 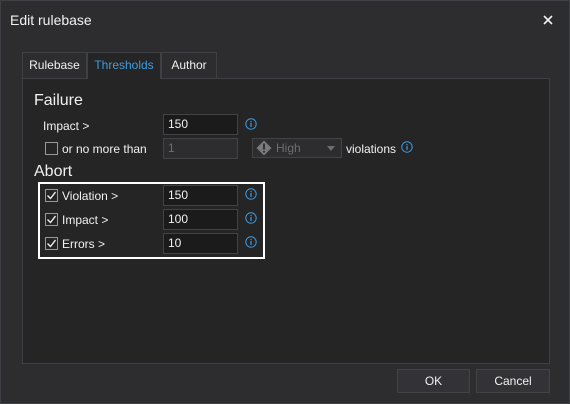 I want to click on failure-heading: Failure, so click(x=58, y=100).